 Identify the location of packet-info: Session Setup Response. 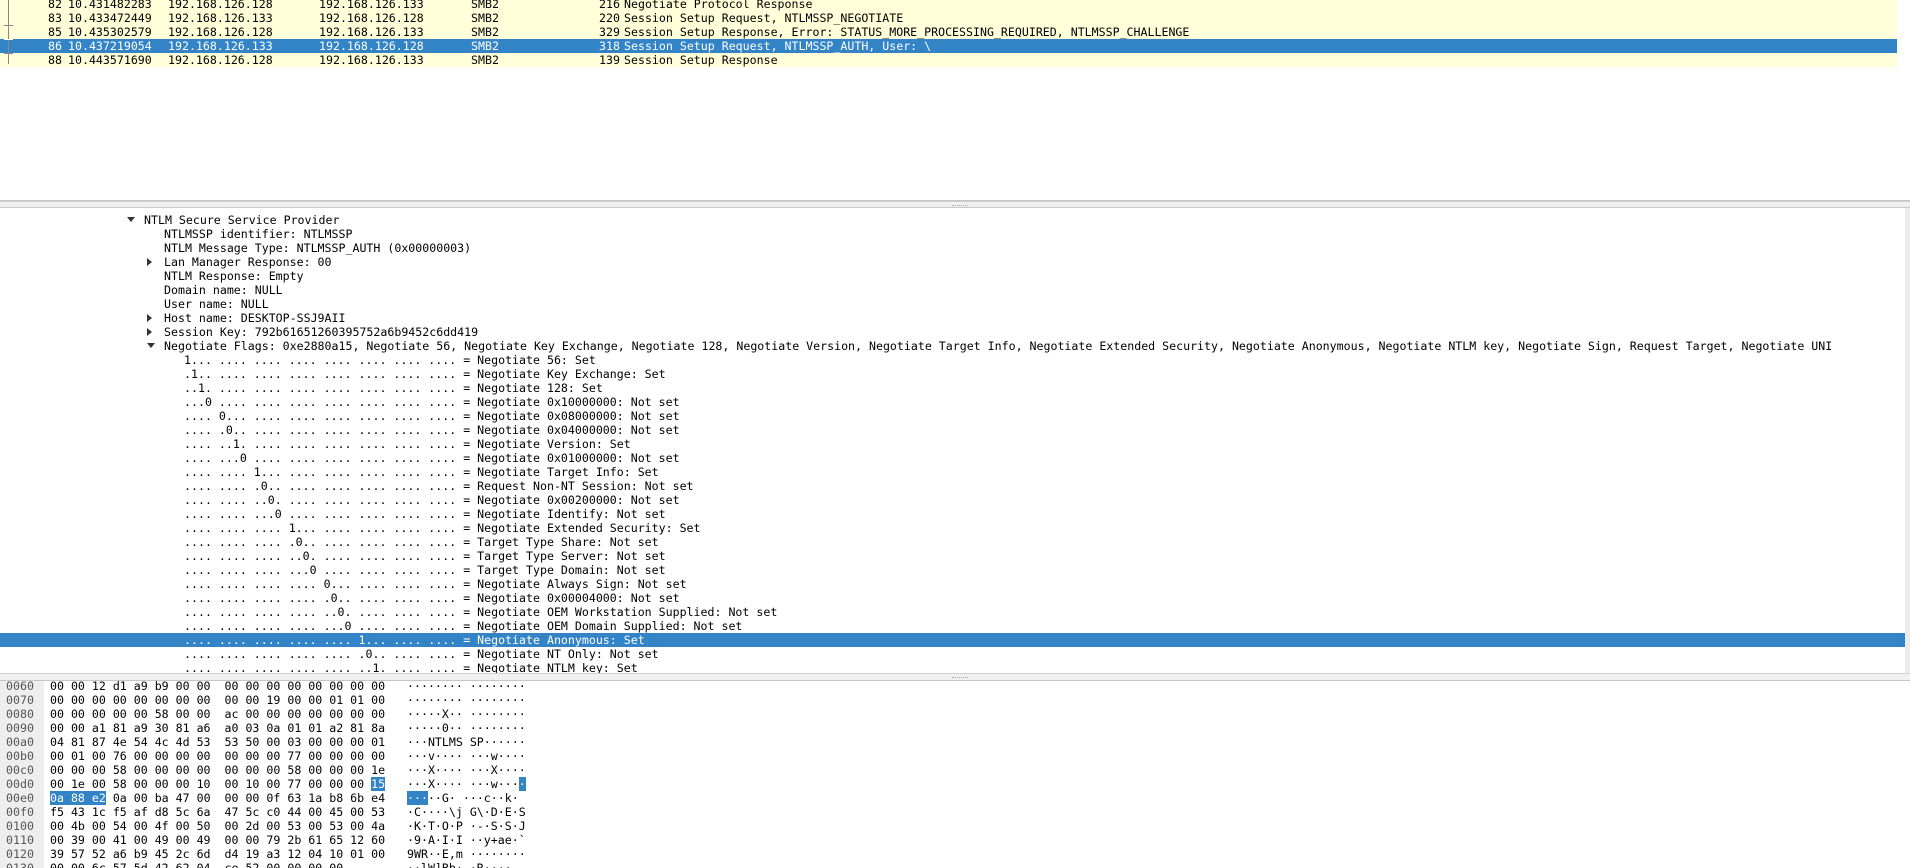
(701, 60).